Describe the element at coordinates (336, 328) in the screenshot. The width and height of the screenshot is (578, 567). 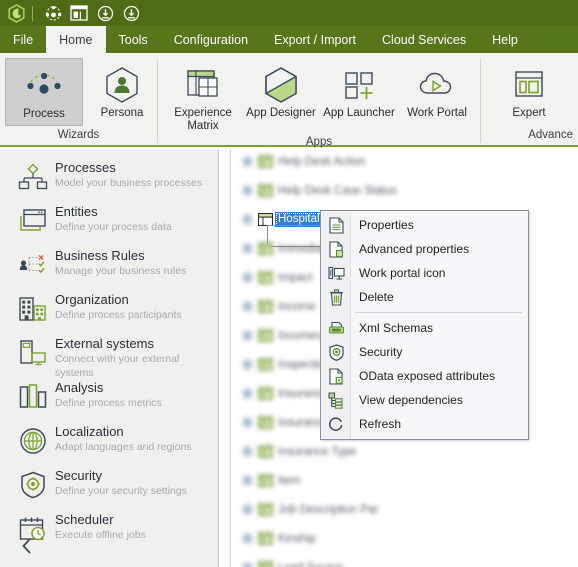
I see `xml-schemas-icon` at that location.